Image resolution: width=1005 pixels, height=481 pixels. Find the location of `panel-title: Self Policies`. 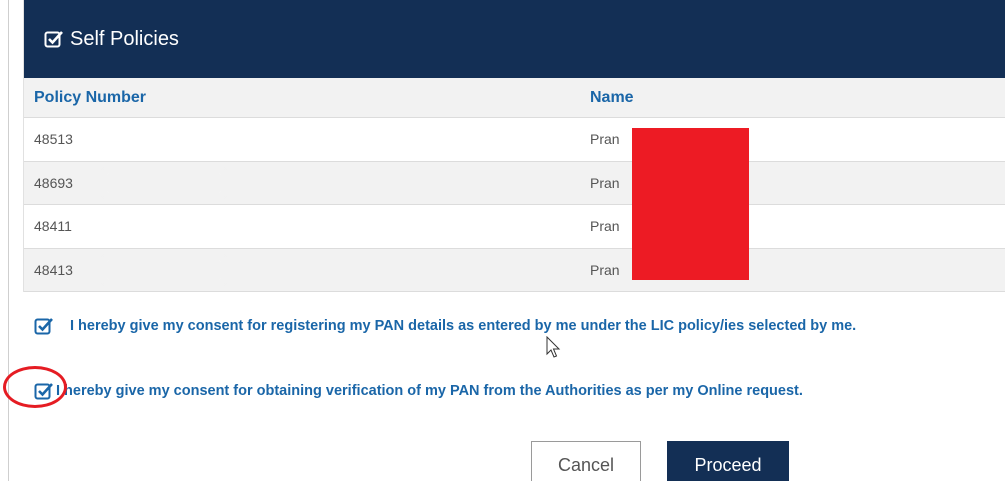

panel-title: Self Policies is located at coordinates (124, 38).